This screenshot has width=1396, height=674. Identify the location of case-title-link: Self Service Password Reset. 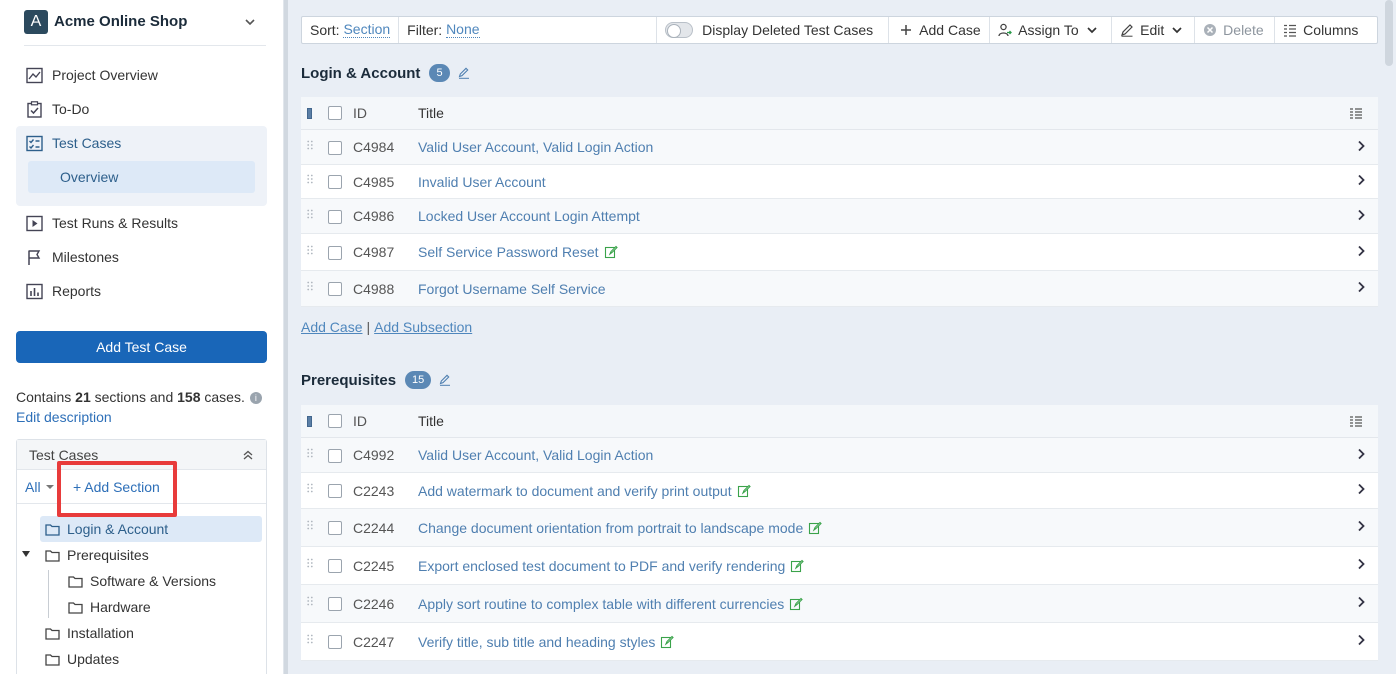
(518, 252).